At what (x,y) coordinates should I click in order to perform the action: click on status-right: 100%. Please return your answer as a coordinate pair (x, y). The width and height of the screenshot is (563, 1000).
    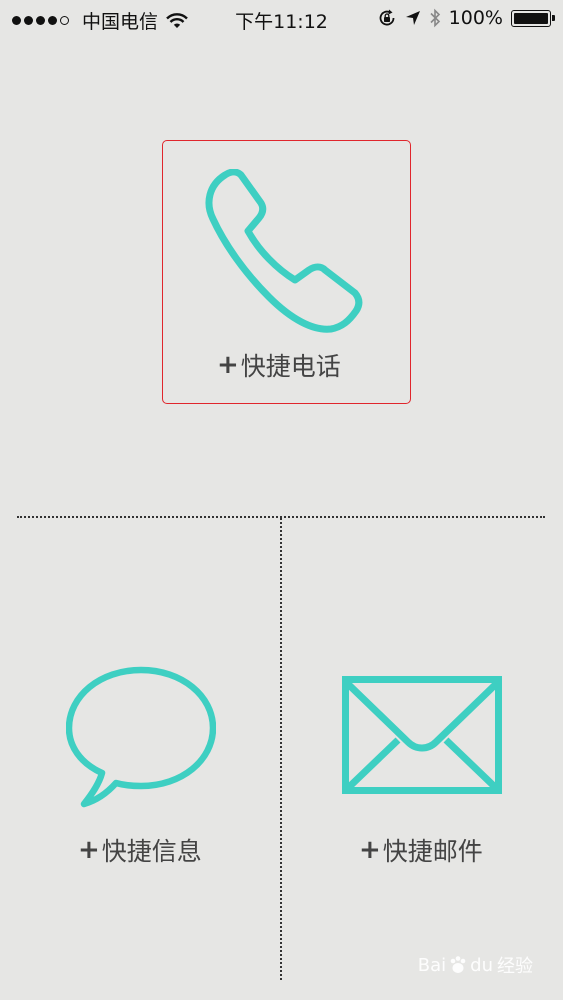
    Looking at the image, I should click on (462, 18).